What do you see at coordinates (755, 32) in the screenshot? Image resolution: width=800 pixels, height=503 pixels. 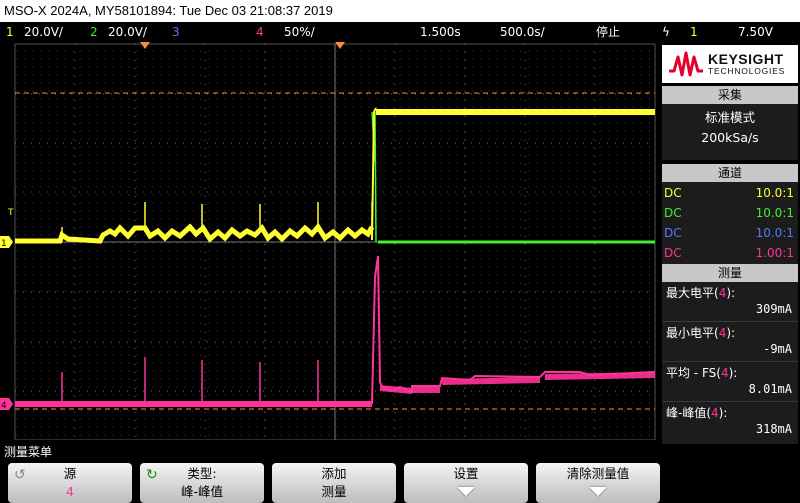 I see `trigger-level: 7.50V` at bounding box center [755, 32].